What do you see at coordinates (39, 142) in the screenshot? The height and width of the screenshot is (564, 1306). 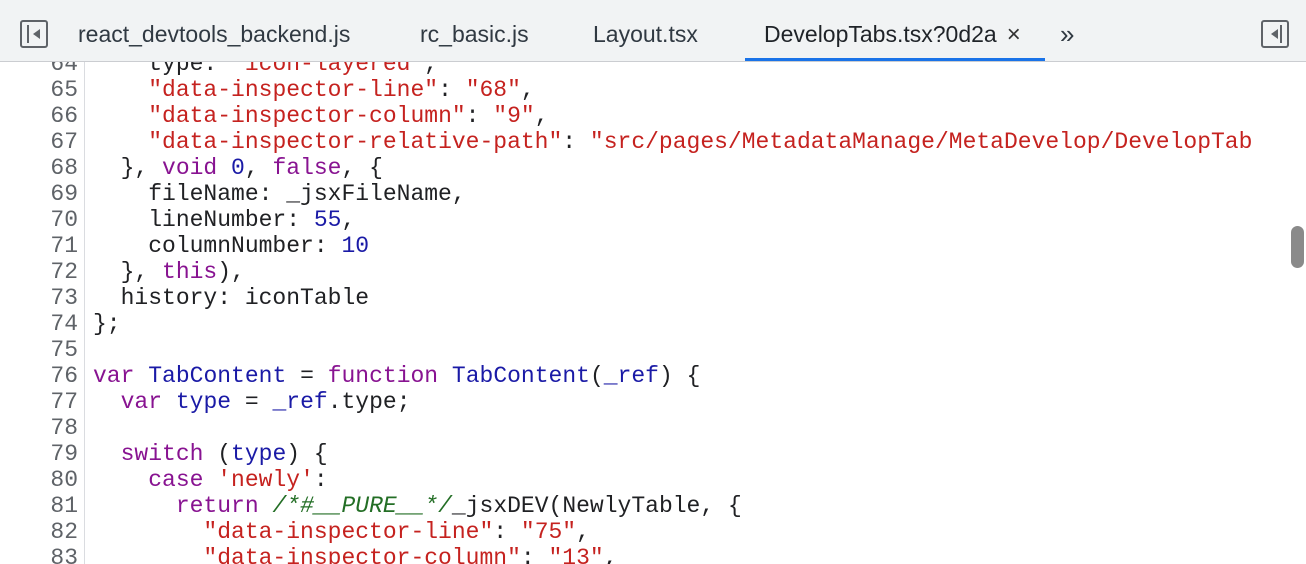 I see `line-number: 67` at bounding box center [39, 142].